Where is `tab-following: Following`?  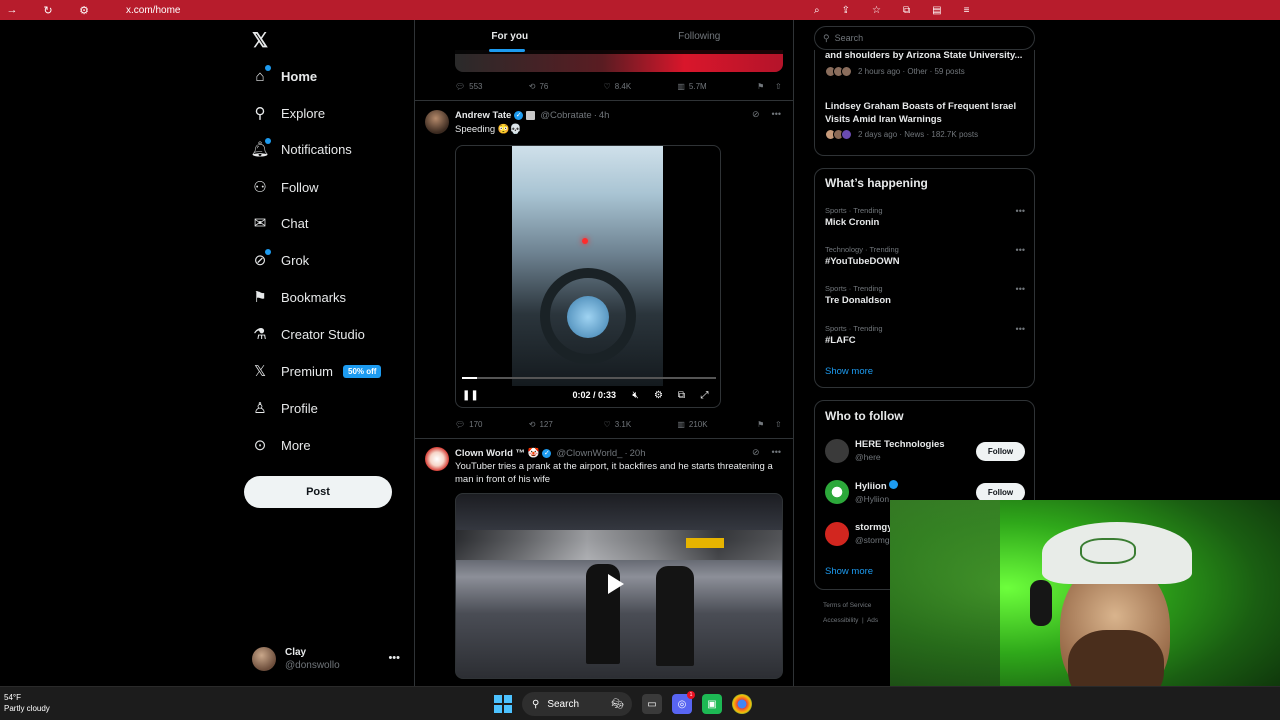 tab-following: Following is located at coordinates (699, 37).